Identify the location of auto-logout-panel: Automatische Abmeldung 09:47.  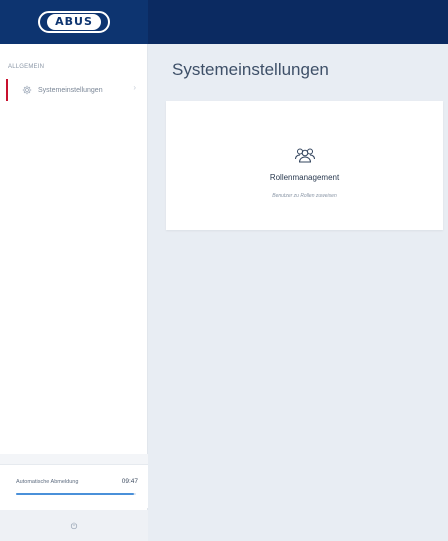
(74, 486).